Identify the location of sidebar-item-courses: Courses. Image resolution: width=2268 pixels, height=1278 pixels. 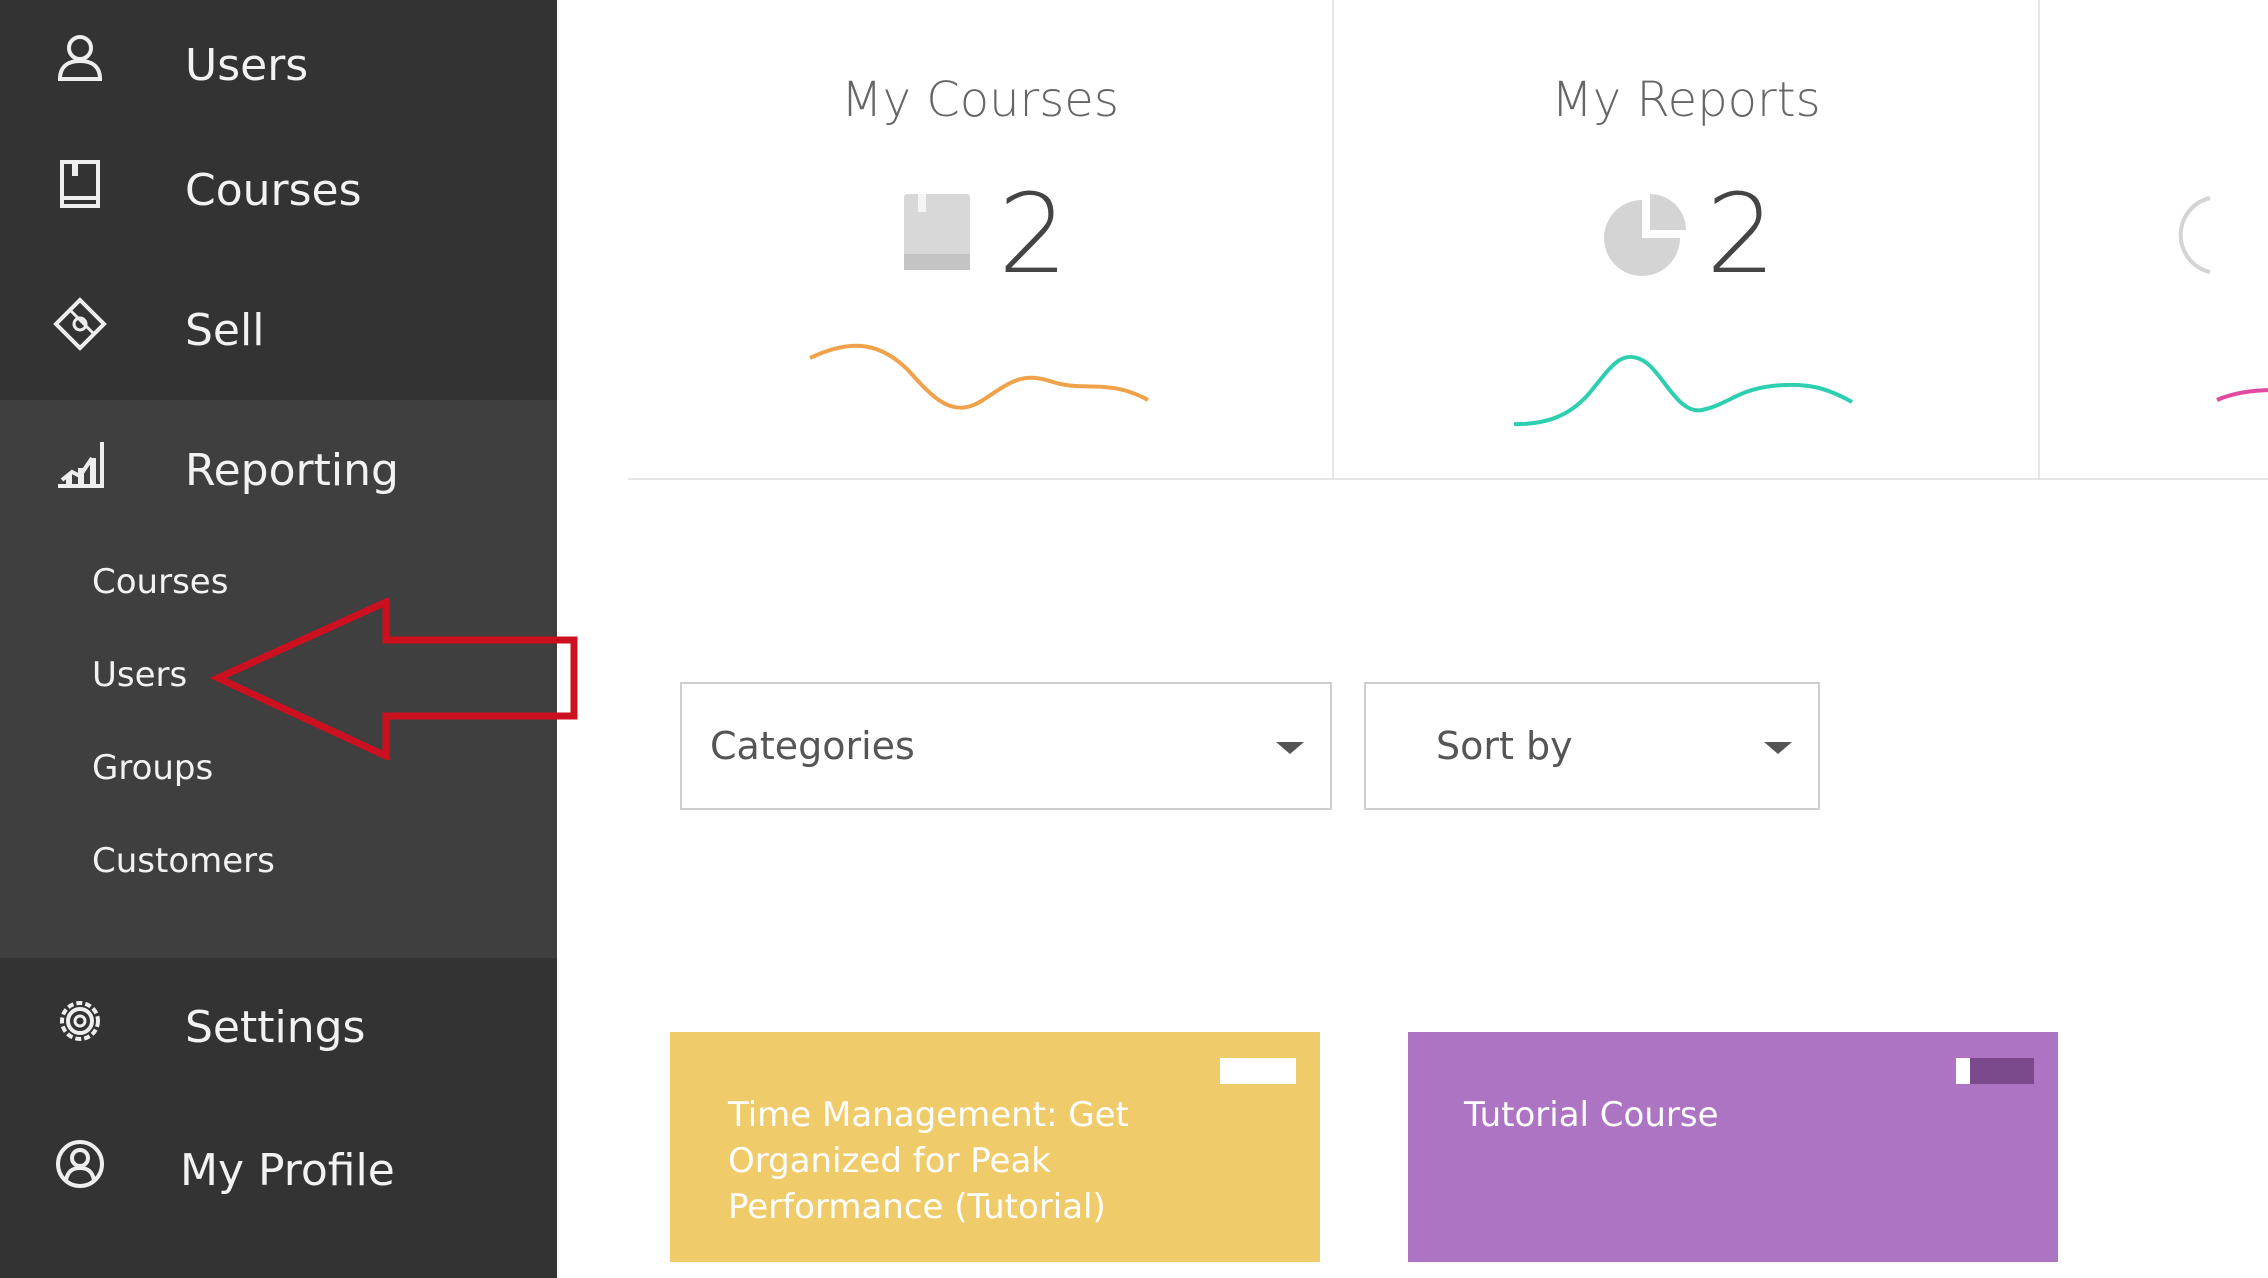
(278, 190).